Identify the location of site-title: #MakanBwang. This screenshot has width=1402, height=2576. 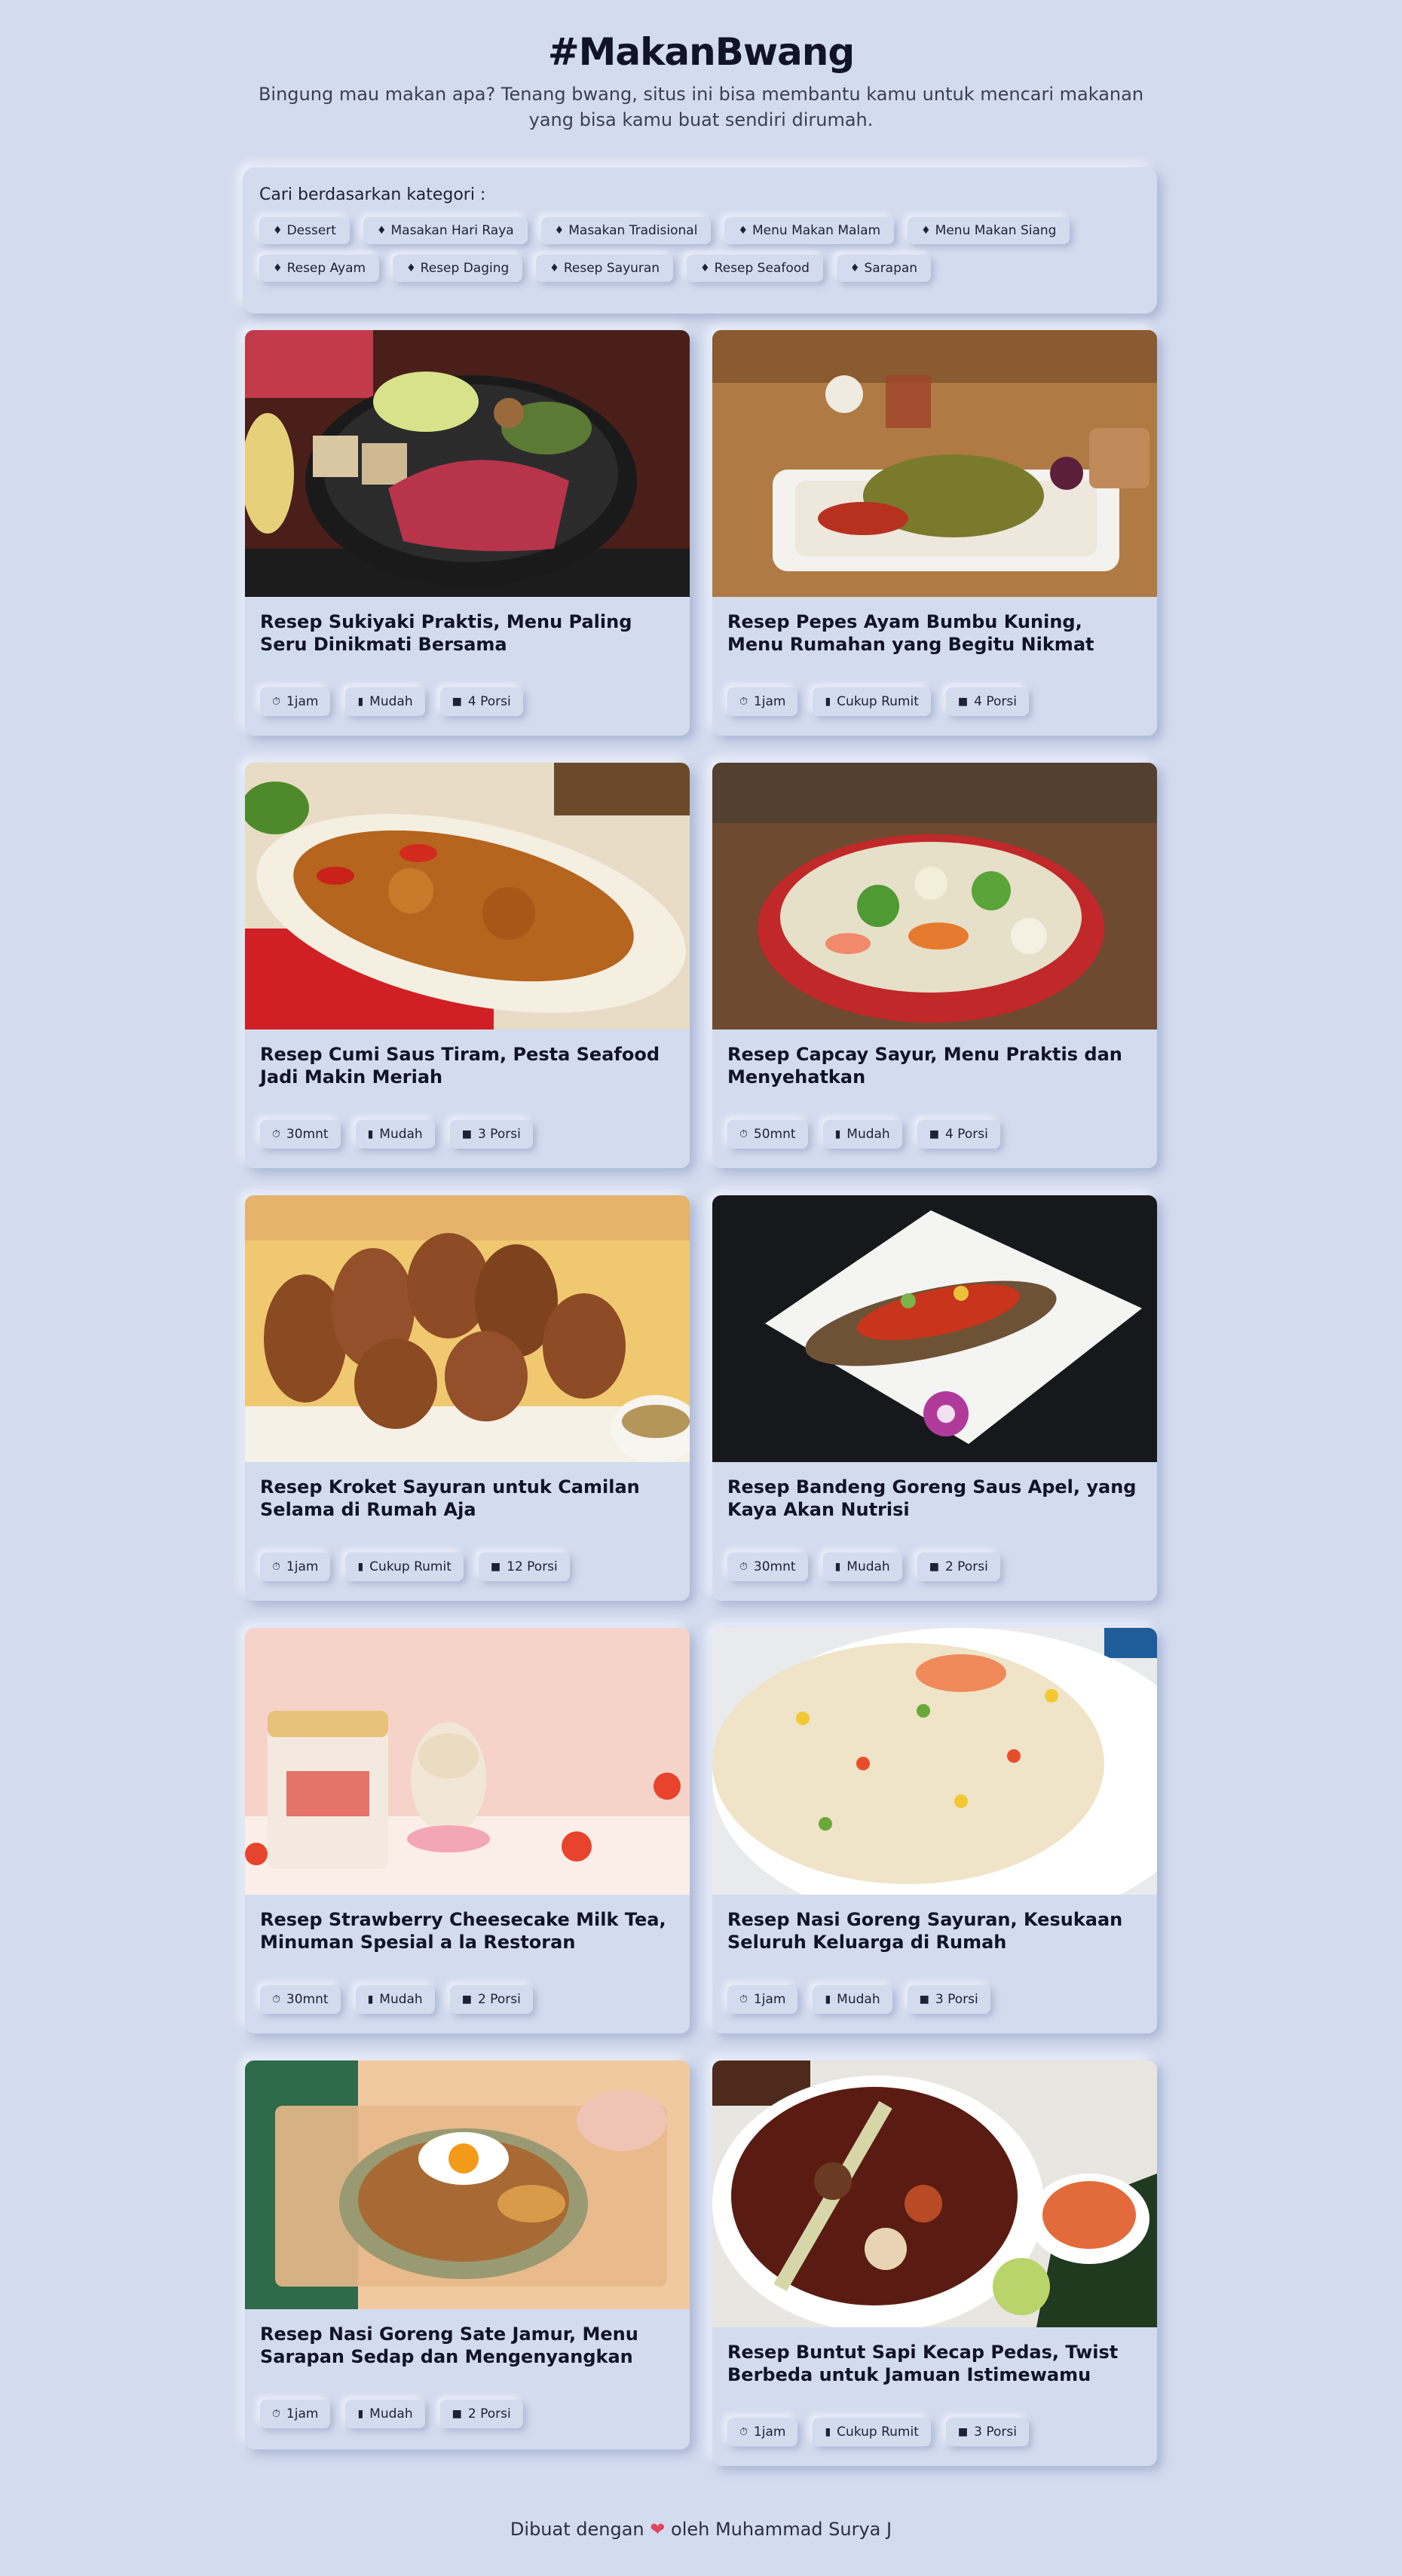
(701, 52).